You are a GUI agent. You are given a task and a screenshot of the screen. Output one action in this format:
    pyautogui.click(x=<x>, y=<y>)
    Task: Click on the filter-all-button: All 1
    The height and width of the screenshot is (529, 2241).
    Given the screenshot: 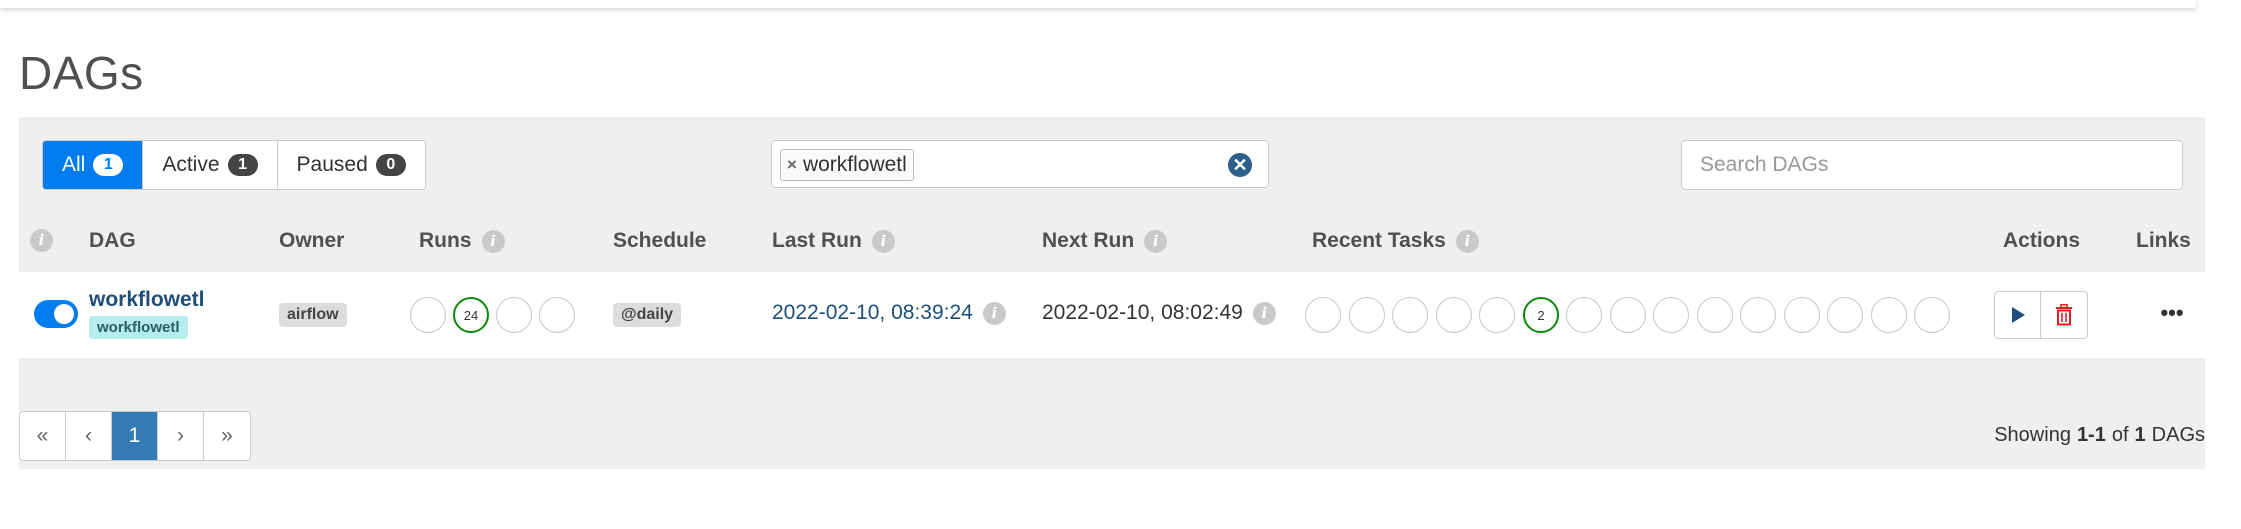 What is the action you would take?
    pyautogui.click(x=93, y=165)
    